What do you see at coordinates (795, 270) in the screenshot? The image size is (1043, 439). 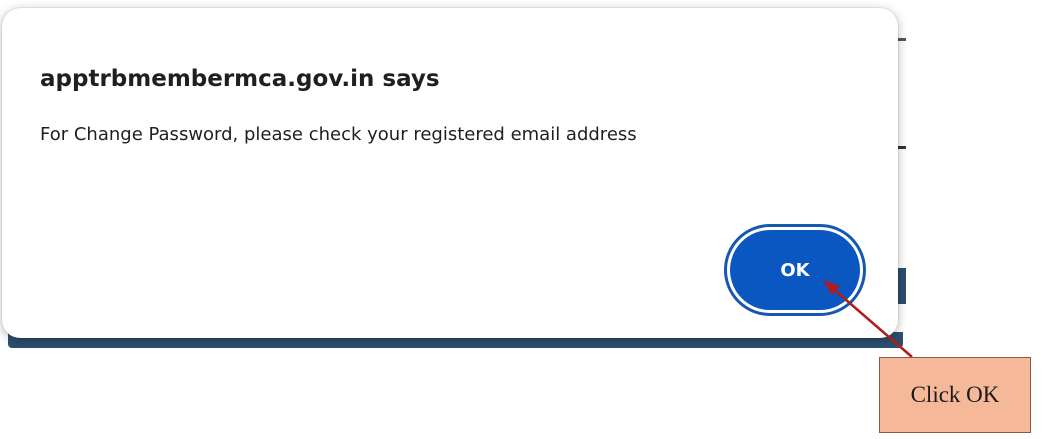 I see `ok-button: OK` at bounding box center [795, 270].